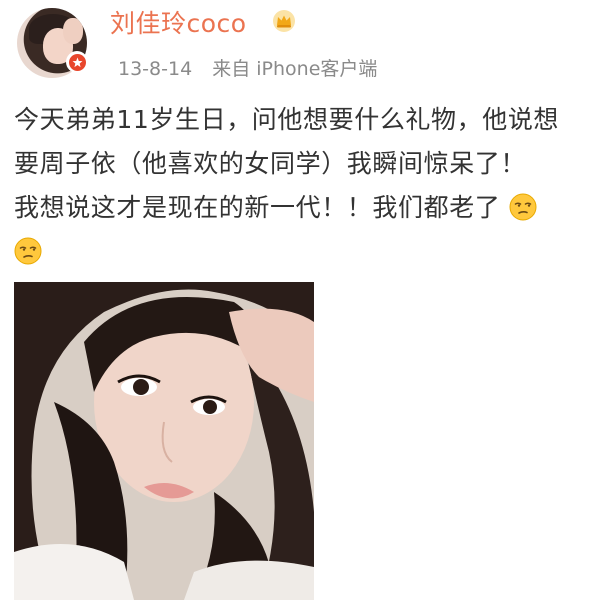 The image size is (614, 600). I want to click on post-meta: 13-8-14 来自 iPhone客户端, so click(247, 67).